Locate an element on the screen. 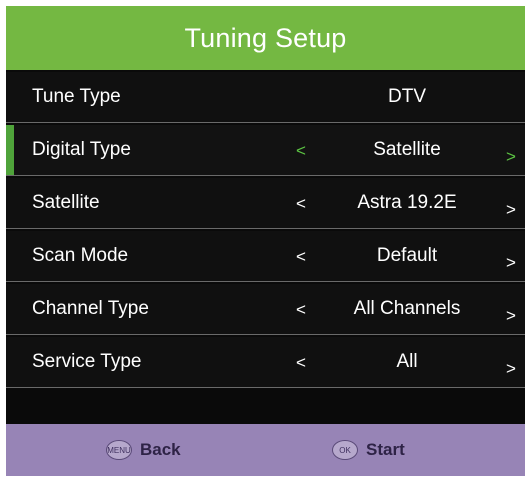  selection-indicator is located at coordinates (10, 150).